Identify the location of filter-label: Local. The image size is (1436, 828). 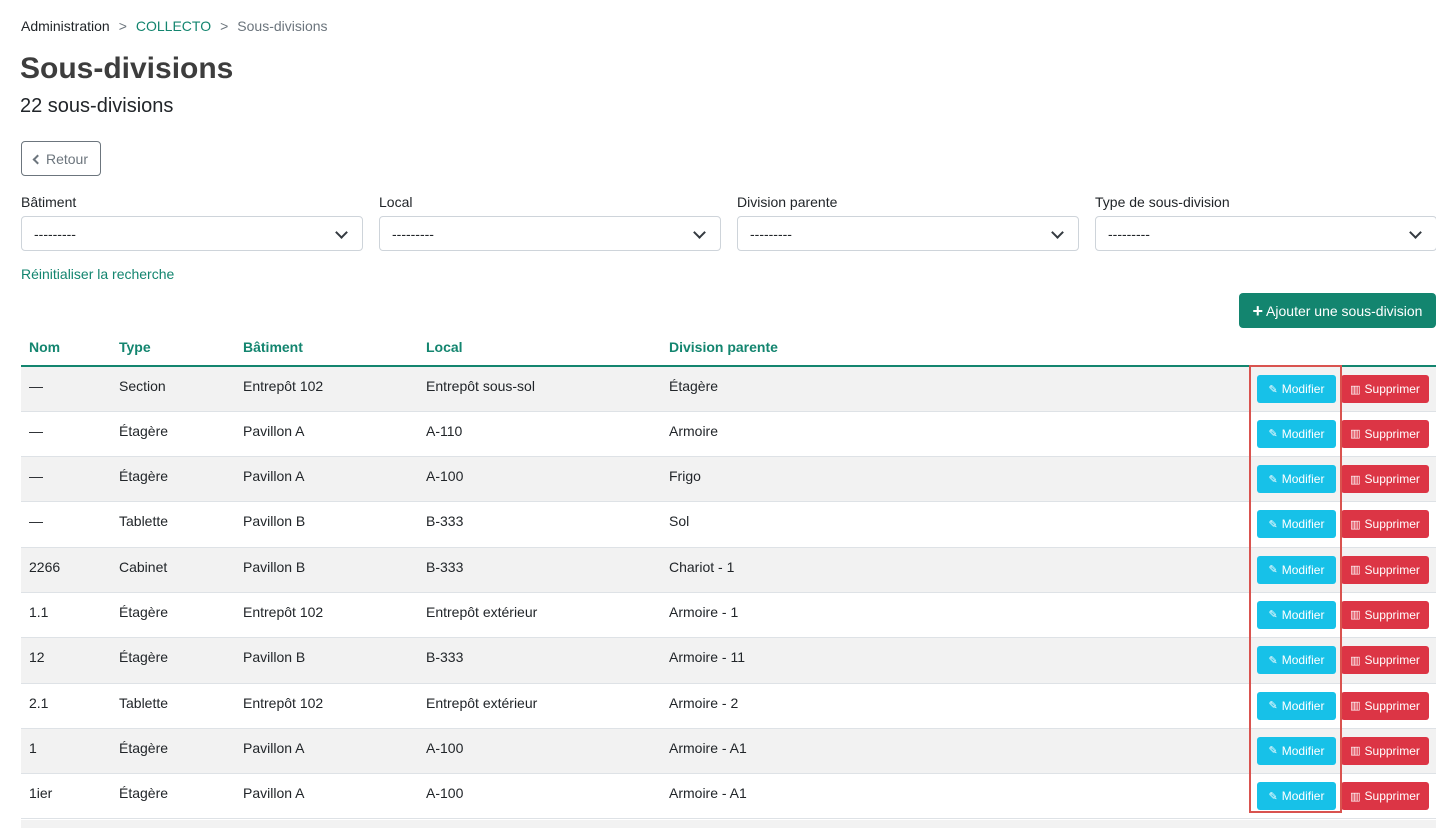
(396, 202).